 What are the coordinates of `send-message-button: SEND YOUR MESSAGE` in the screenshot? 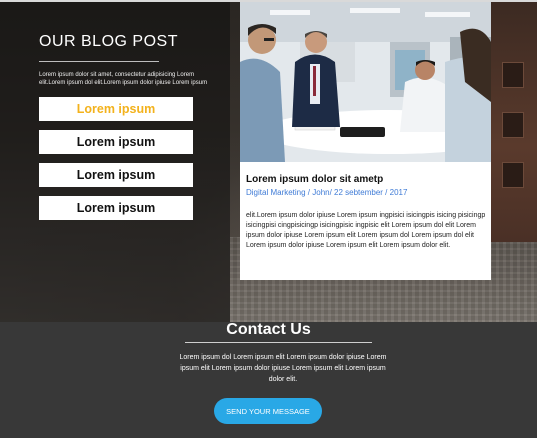 It's located at (268, 411).